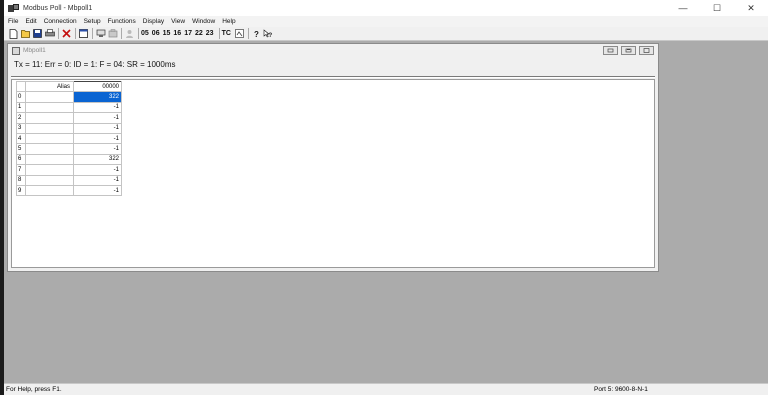  I want to click on function-16-button: 16, so click(177, 33).